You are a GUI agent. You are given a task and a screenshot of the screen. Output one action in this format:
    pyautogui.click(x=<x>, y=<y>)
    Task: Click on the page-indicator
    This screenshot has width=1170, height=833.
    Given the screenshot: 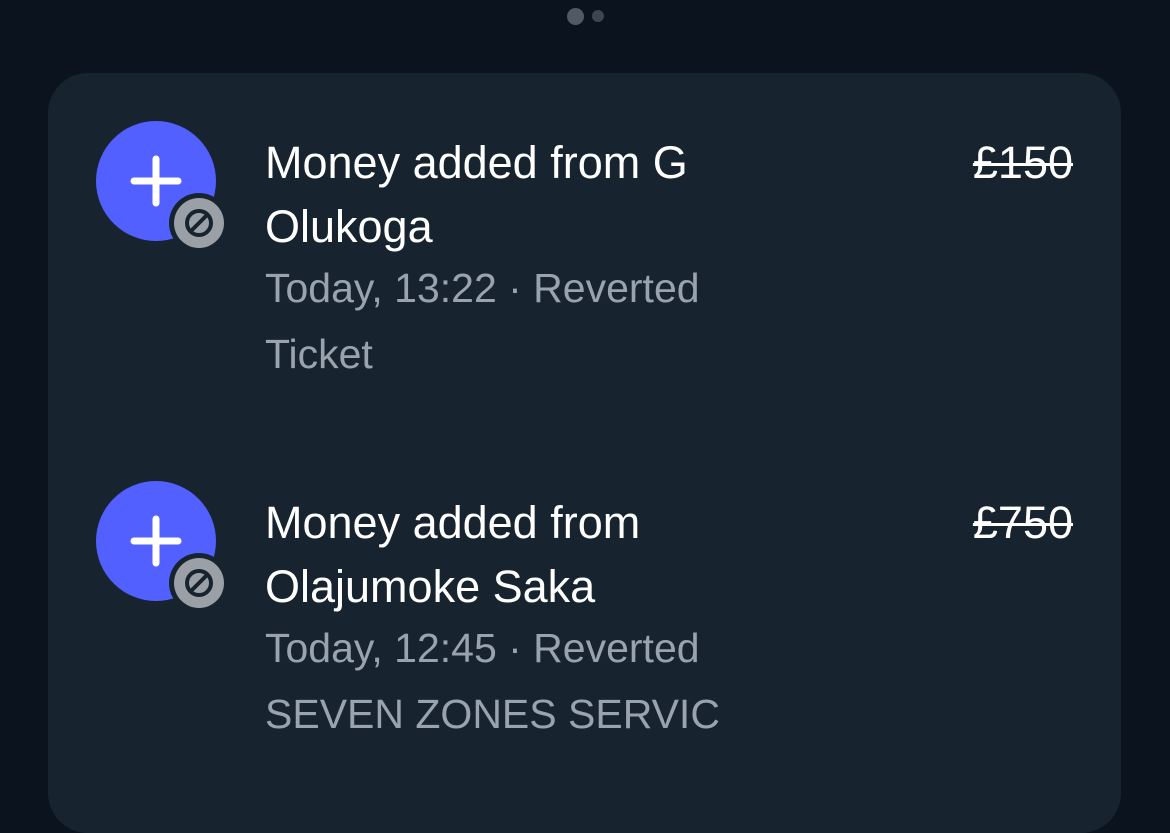 What is the action you would take?
    pyautogui.click(x=585, y=16)
    